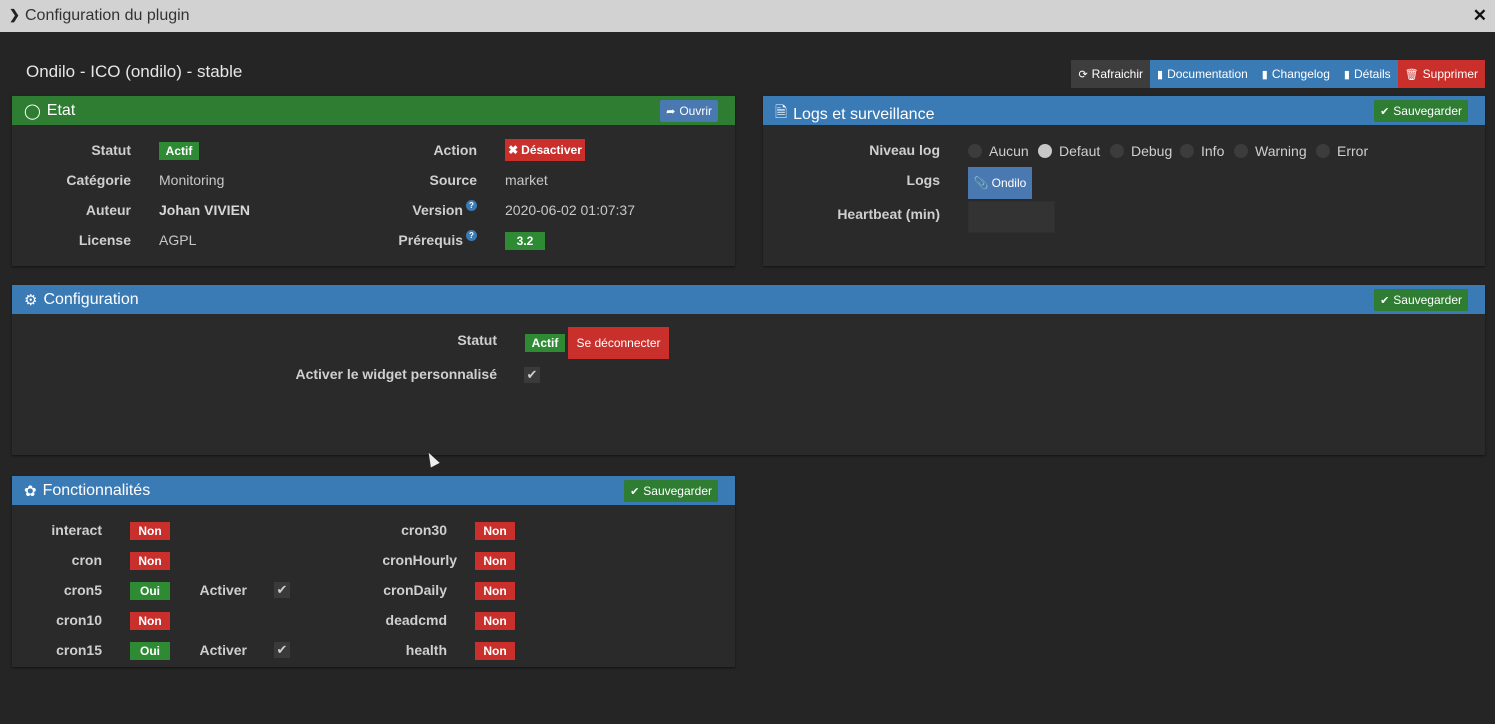 Image resolution: width=1495 pixels, height=724 pixels. Describe the element at coordinates (104, 240) in the screenshot. I see `license-label: License` at that location.